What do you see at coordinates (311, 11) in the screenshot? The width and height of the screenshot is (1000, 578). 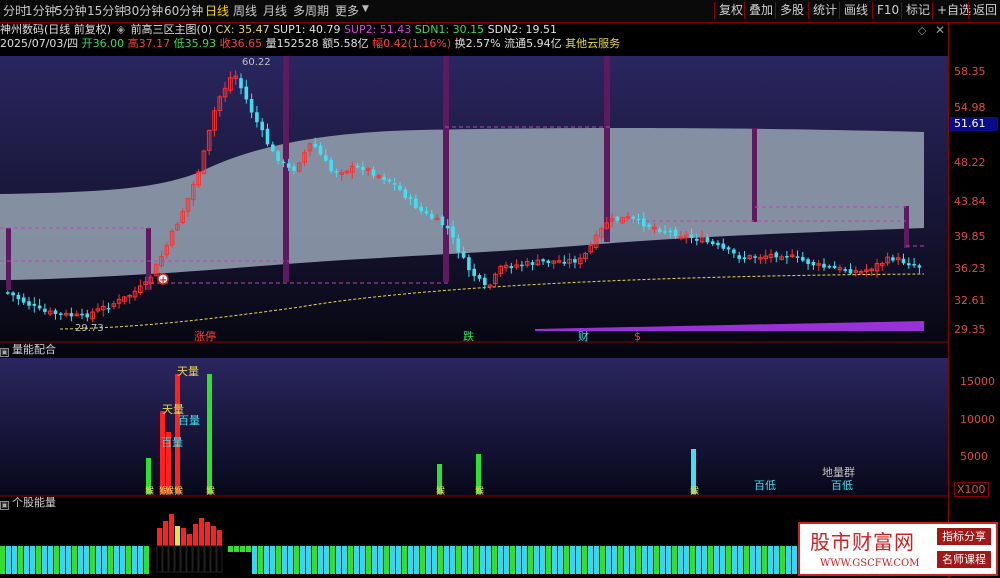 I see `tab-multi-period: 多周期` at bounding box center [311, 11].